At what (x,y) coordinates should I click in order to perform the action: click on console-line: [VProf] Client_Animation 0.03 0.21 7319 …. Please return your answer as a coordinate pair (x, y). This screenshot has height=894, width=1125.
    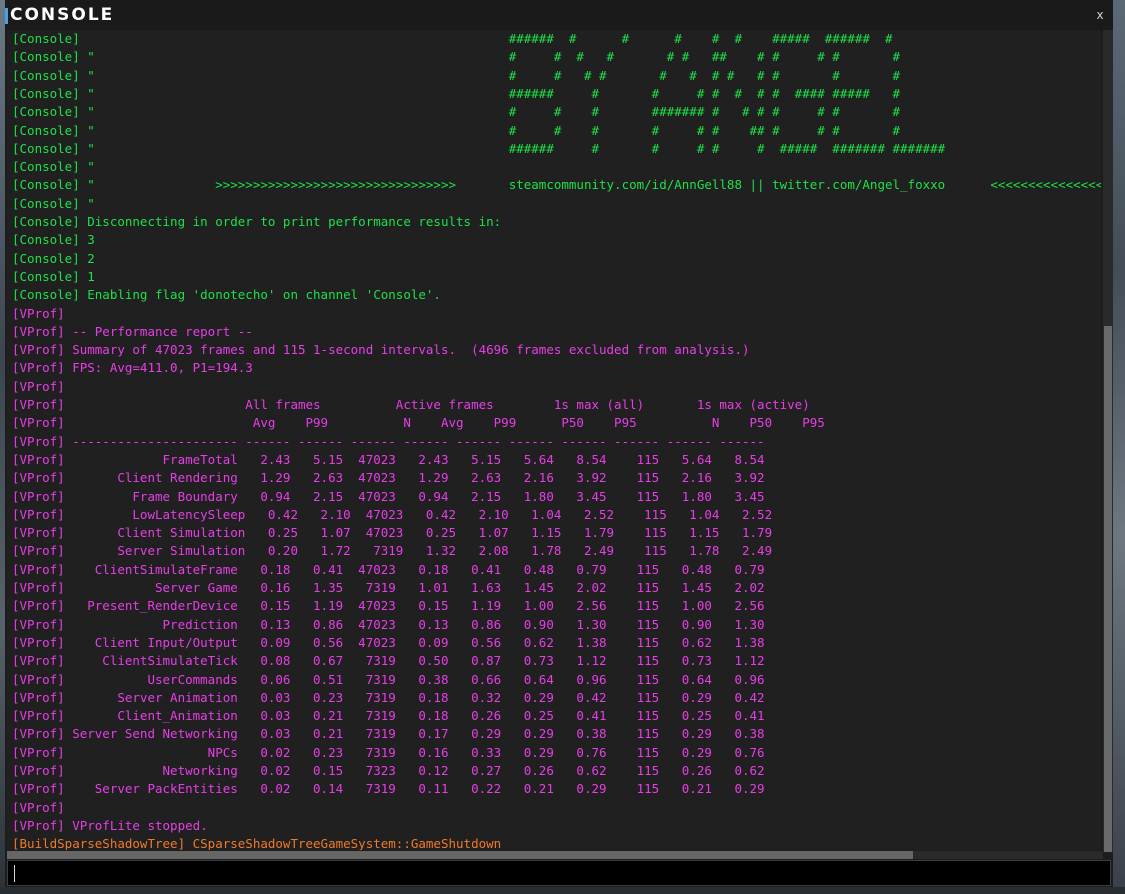
    Looking at the image, I should click on (388, 716).